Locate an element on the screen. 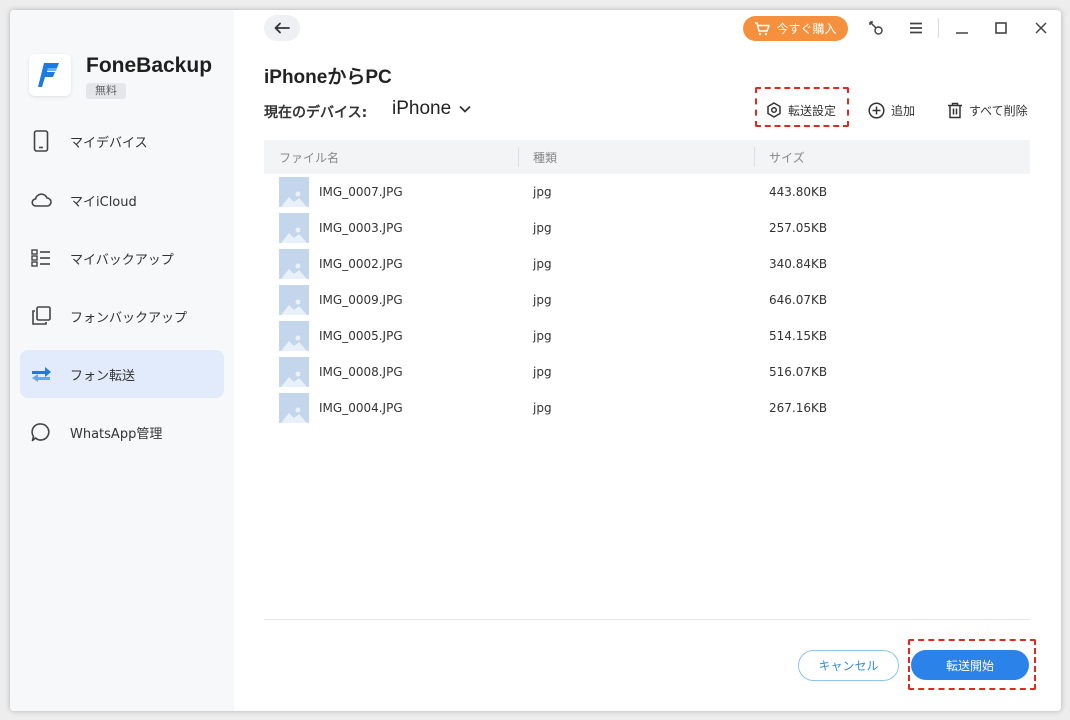  file-name-cell: IMG_0005.JPG is located at coordinates (391, 336).